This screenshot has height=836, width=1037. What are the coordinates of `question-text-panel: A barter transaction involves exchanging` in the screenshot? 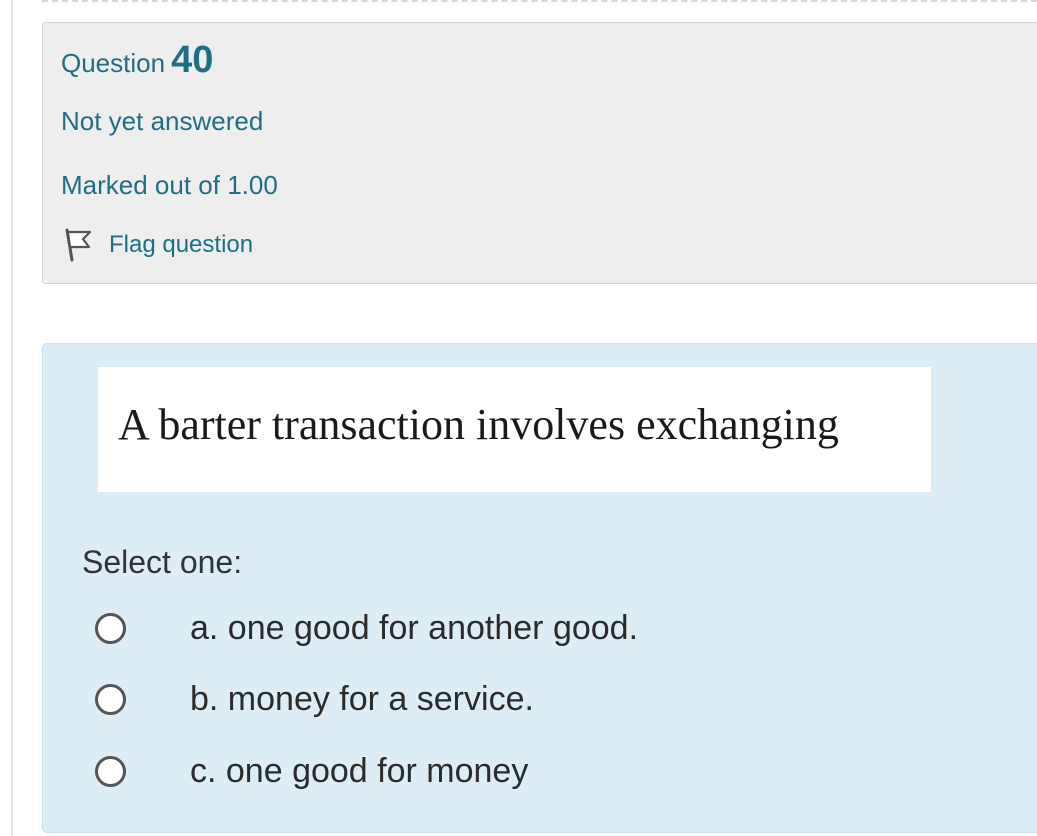 It's located at (514, 429).